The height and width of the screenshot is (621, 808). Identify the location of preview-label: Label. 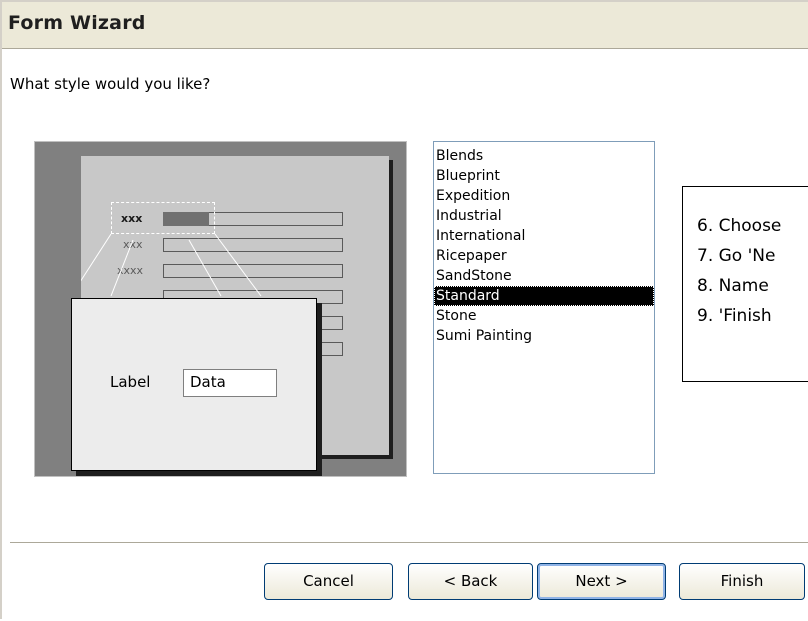
(130, 382).